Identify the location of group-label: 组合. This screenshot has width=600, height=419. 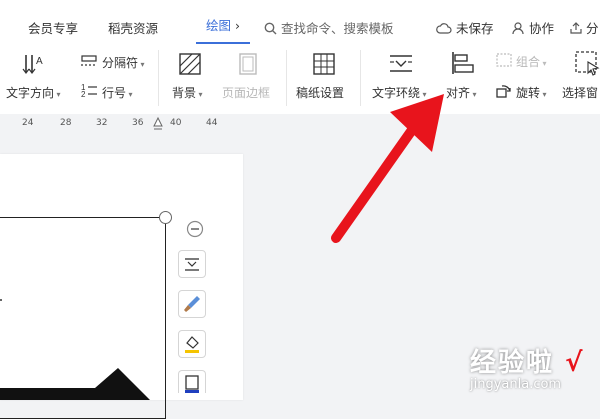
(528, 62).